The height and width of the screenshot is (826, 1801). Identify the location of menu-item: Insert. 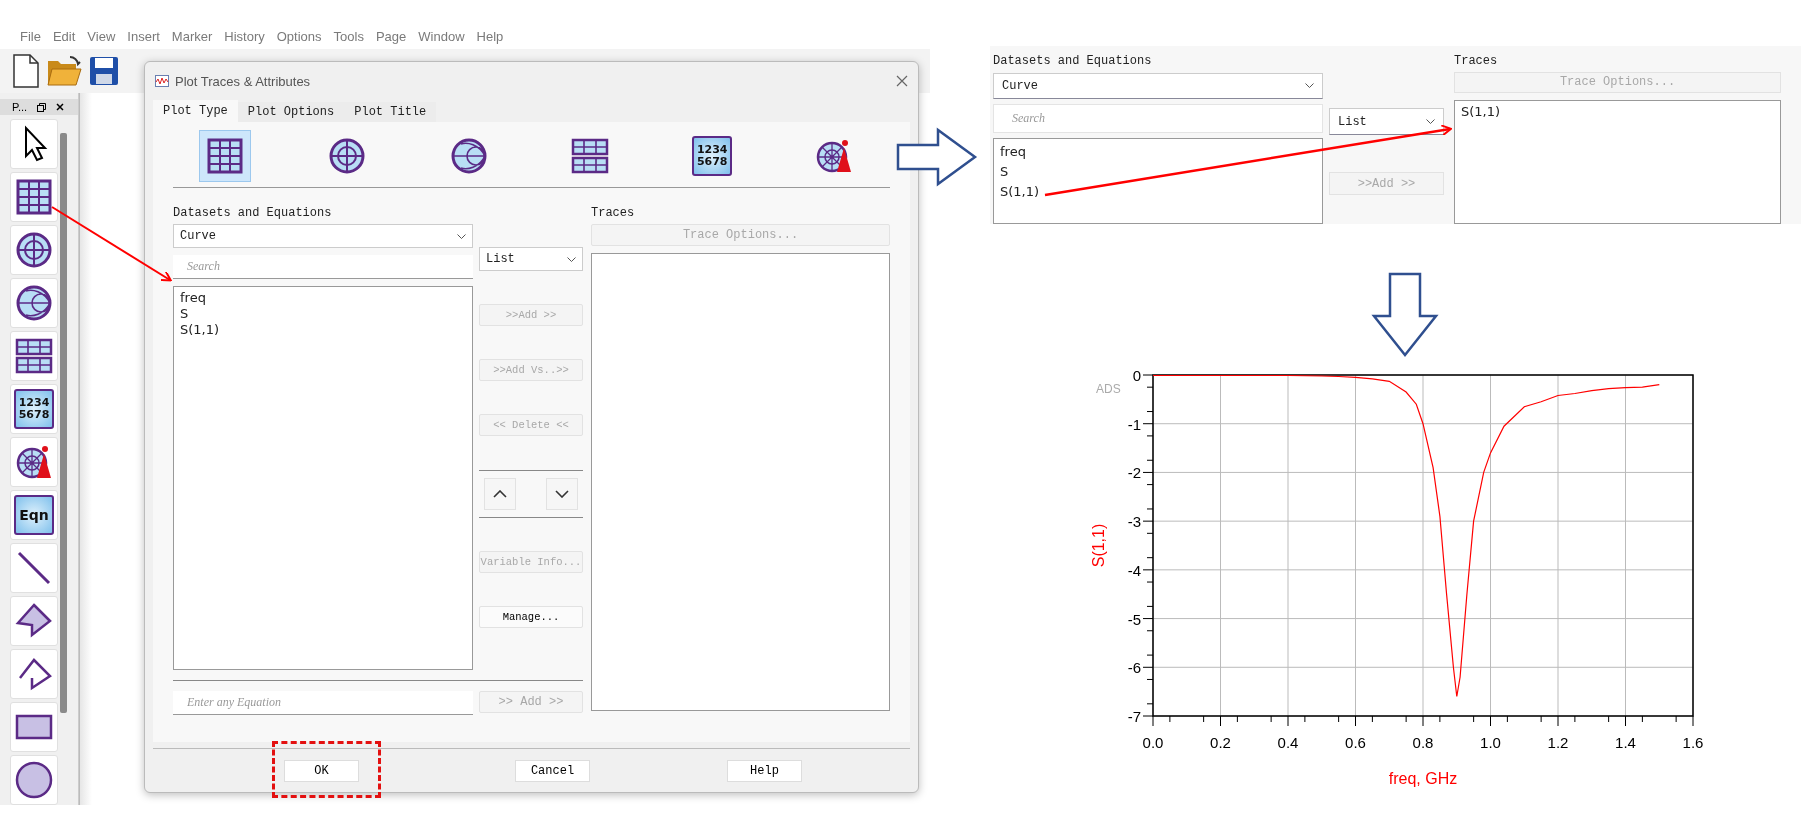
(143, 38).